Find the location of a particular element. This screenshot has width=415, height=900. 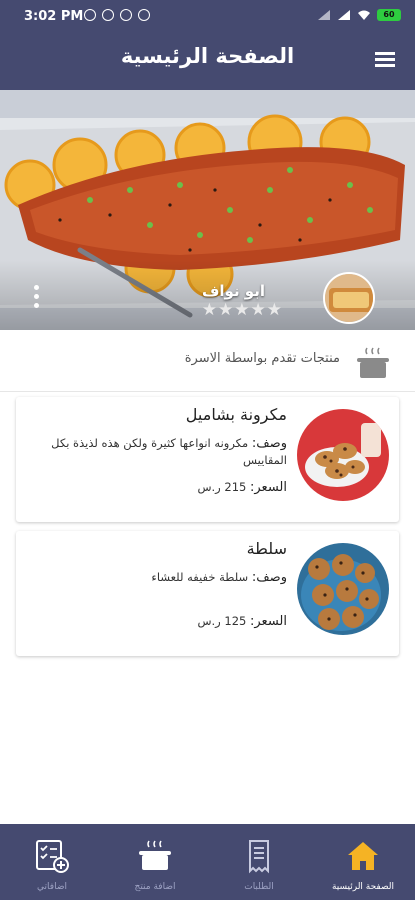

product-description: وصف: سلطة خفيفه للعشاء is located at coordinates (162, 577).